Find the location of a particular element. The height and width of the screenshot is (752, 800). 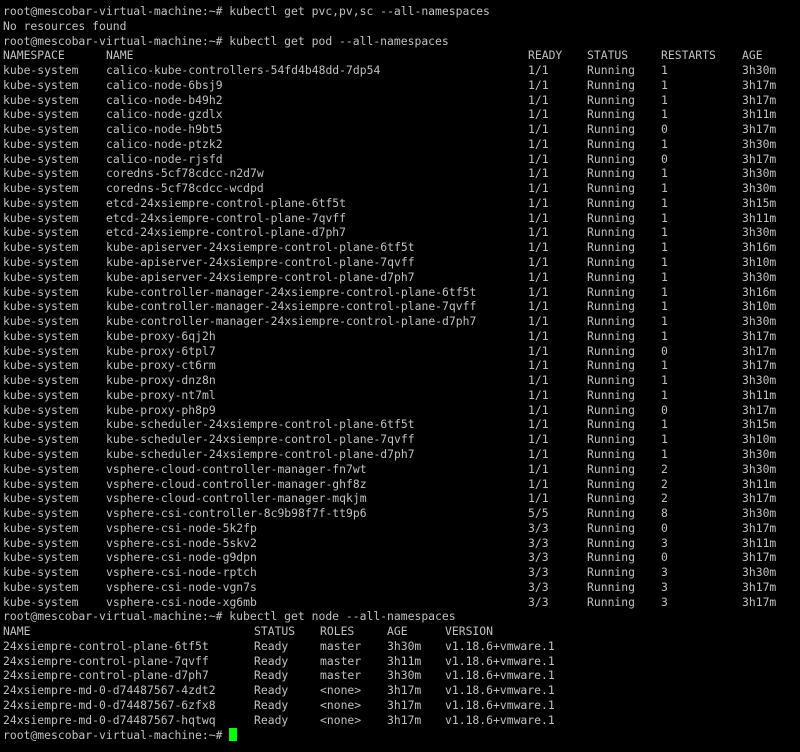

pod-name: vsphere-cloud-controller-manager-mqkjm is located at coordinates (236, 498).